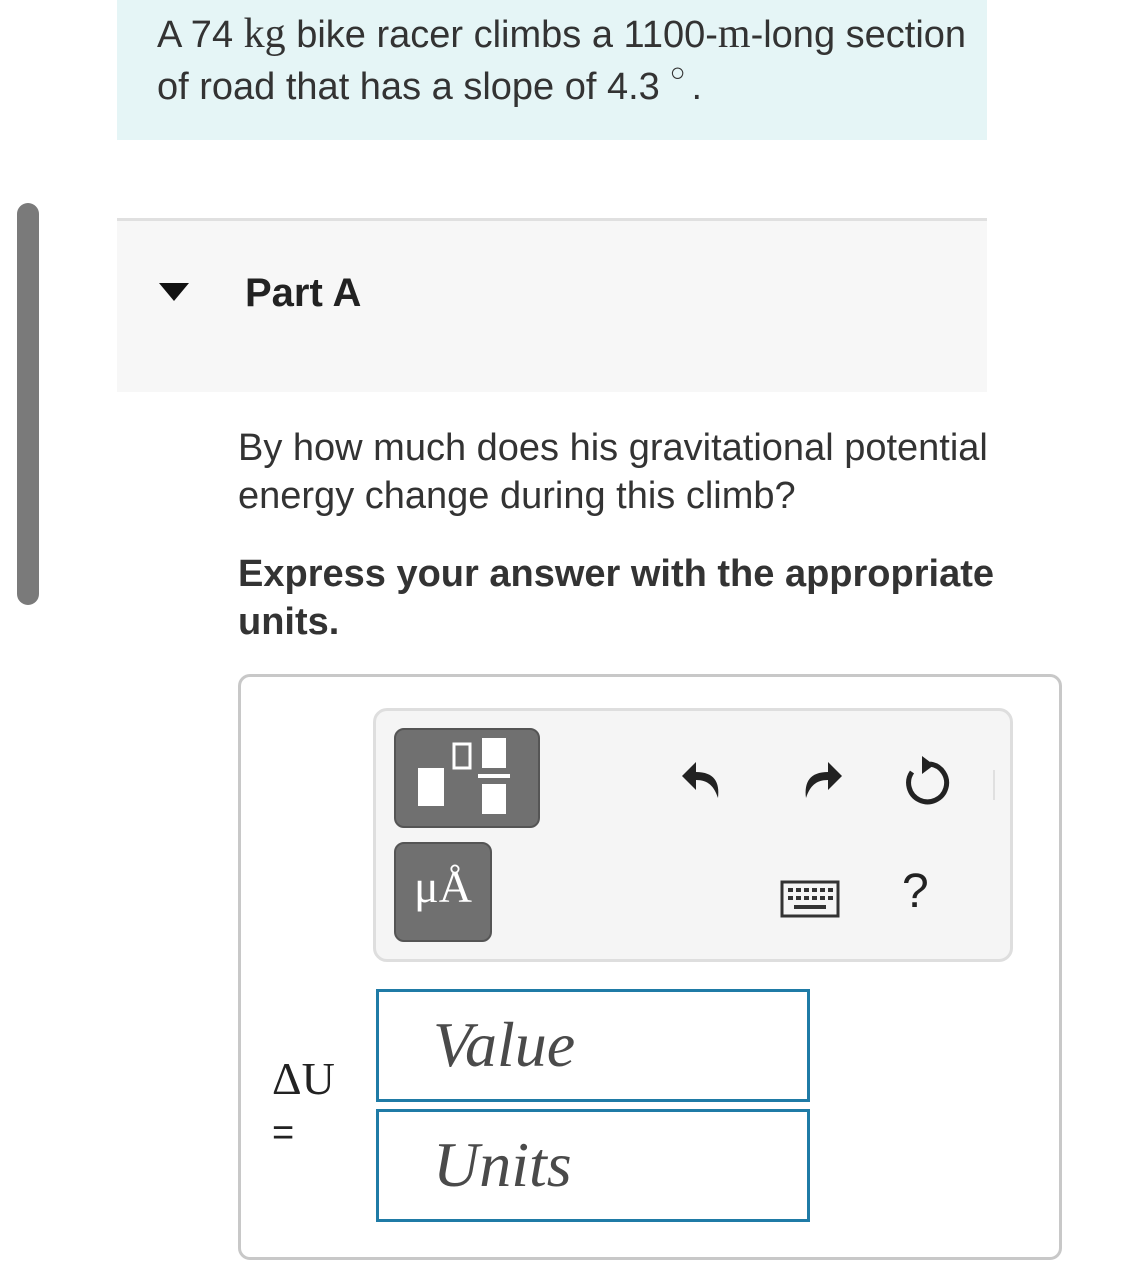 This screenshot has height=1284, width=1125. Describe the element at coordinates (593, 1165) in the screenshot. I see `units-input: Units` at that location.